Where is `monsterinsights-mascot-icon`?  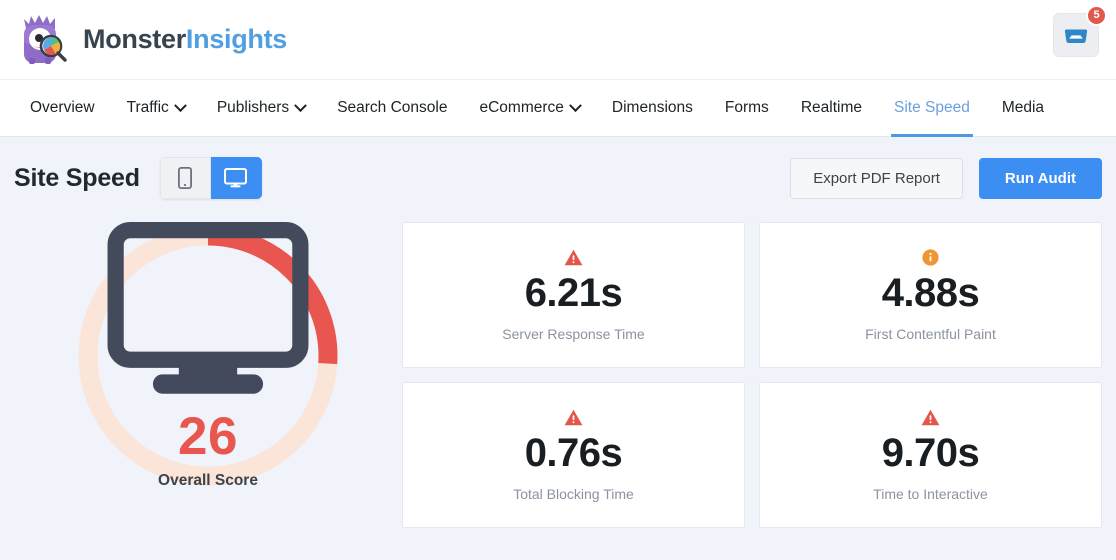
monsterinsights-mascot-icon is located at coordinates (45, 39).